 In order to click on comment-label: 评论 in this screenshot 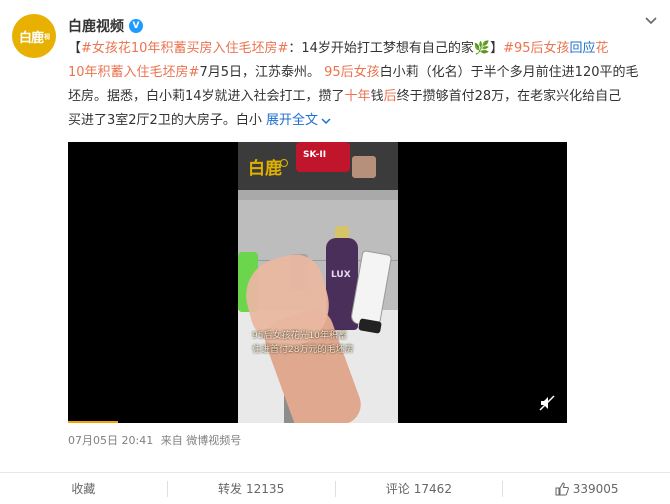, I will do `click(397, 489)`.